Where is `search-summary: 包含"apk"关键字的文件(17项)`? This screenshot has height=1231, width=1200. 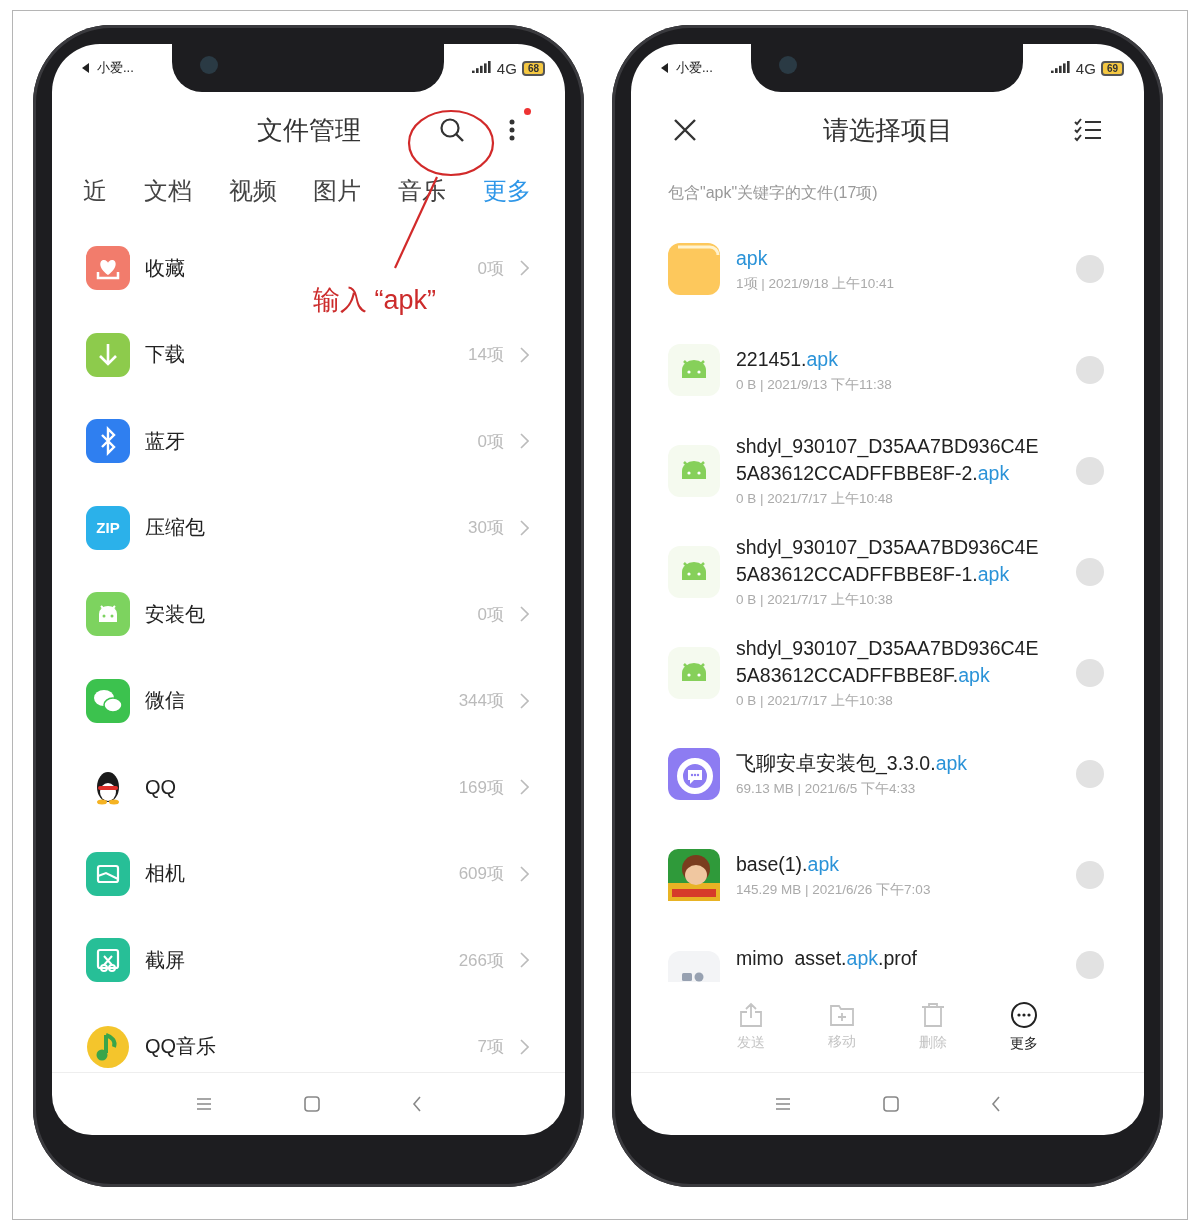
search-summary: 包含"apk"关键字的文件(17项) is located at coordinates (773, 192).